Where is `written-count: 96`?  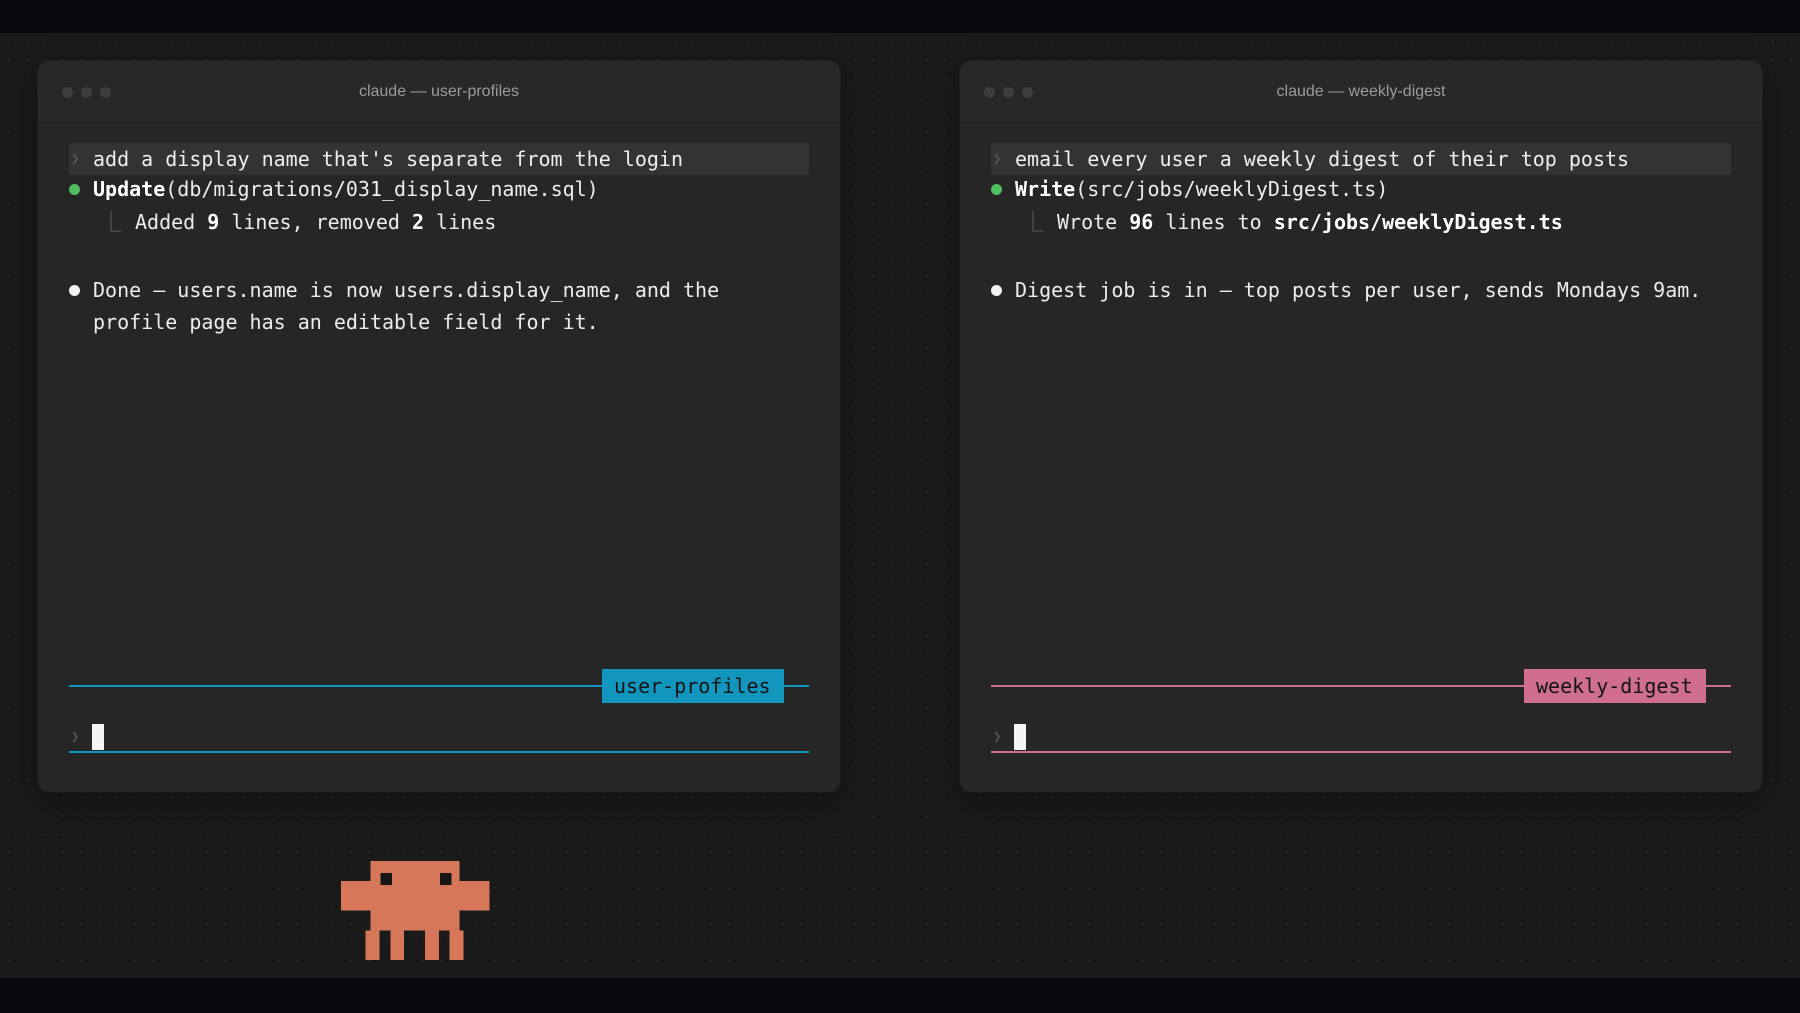
written-count: 96 is located at coordinates (1141, 222).